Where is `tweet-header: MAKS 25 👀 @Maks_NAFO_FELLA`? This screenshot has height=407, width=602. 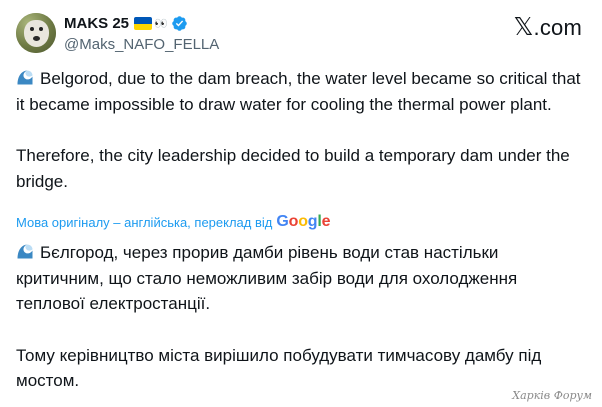 tweet-header: MAKS 25 👀 @Maks_NAFO_FELLA is located at coordinates (117, 33).